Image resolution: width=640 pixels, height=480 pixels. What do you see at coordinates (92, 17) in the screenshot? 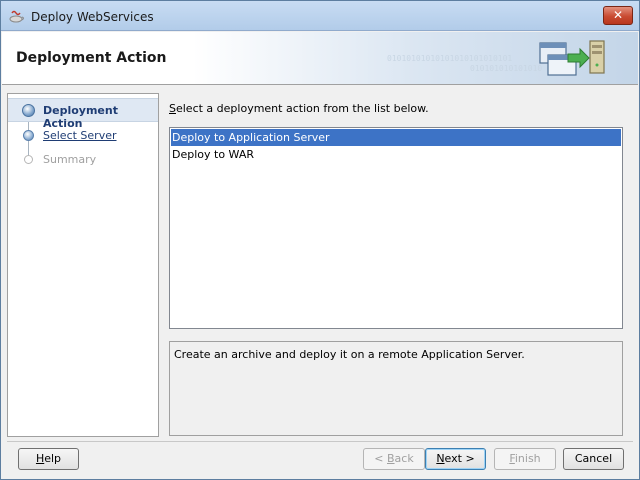
I see `window-title: Deploy WebServices` at bounding box center [92, 17].